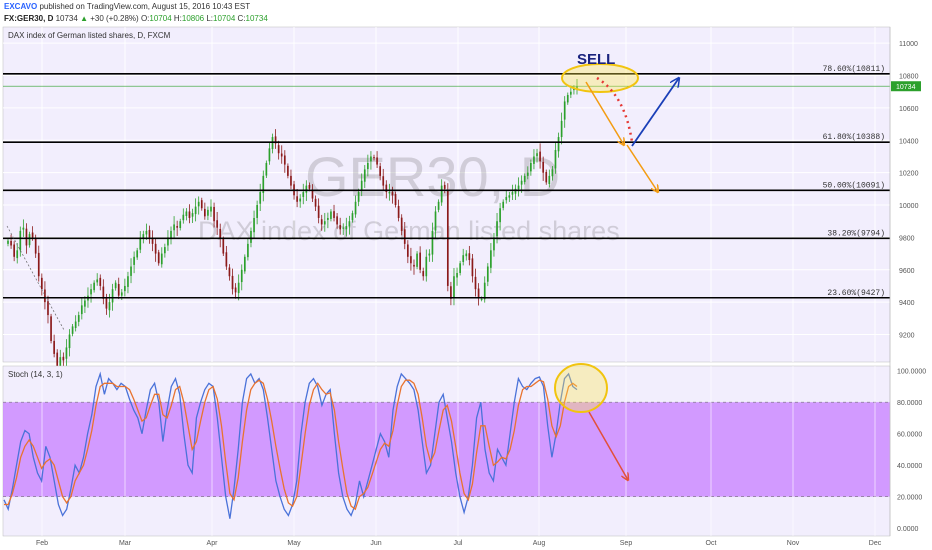 The height and width of the screenshot is (550, 932). I want to click on stoch-highlight, so click(581, 388).